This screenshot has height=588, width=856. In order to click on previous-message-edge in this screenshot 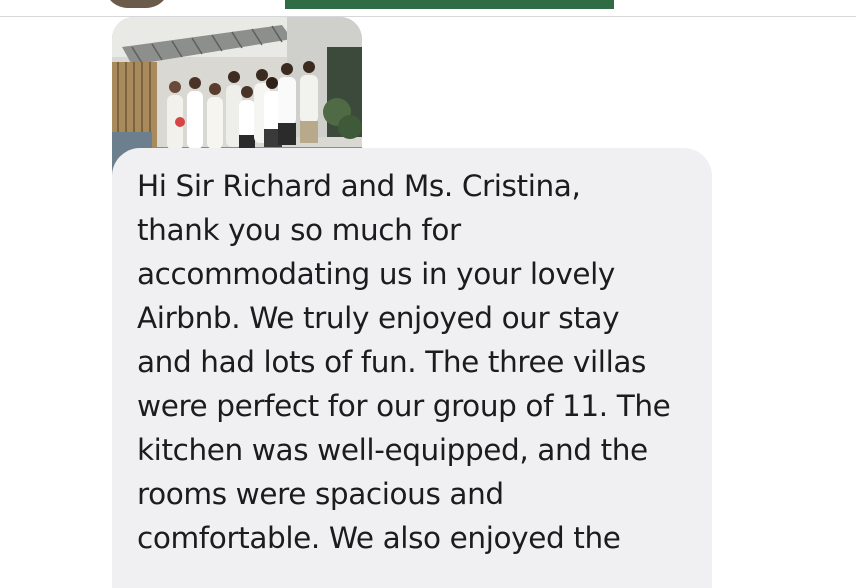, I will do `click(449, 4)`.